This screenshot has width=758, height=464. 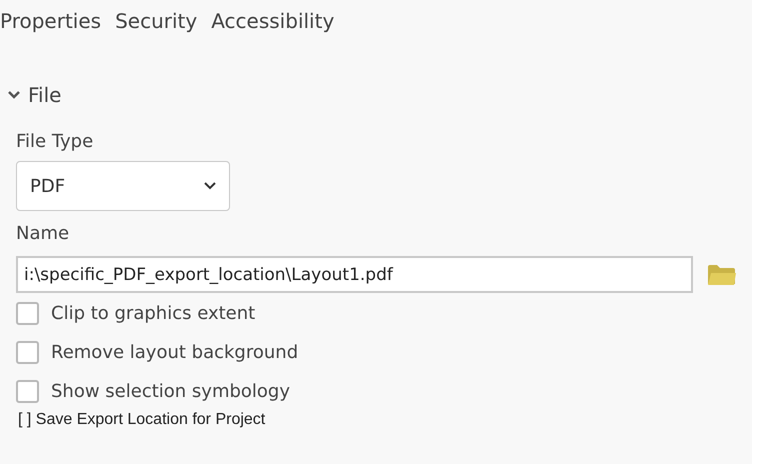 I want to click on checkbox-label: Show selection symbology, so click(x=170, y=392).